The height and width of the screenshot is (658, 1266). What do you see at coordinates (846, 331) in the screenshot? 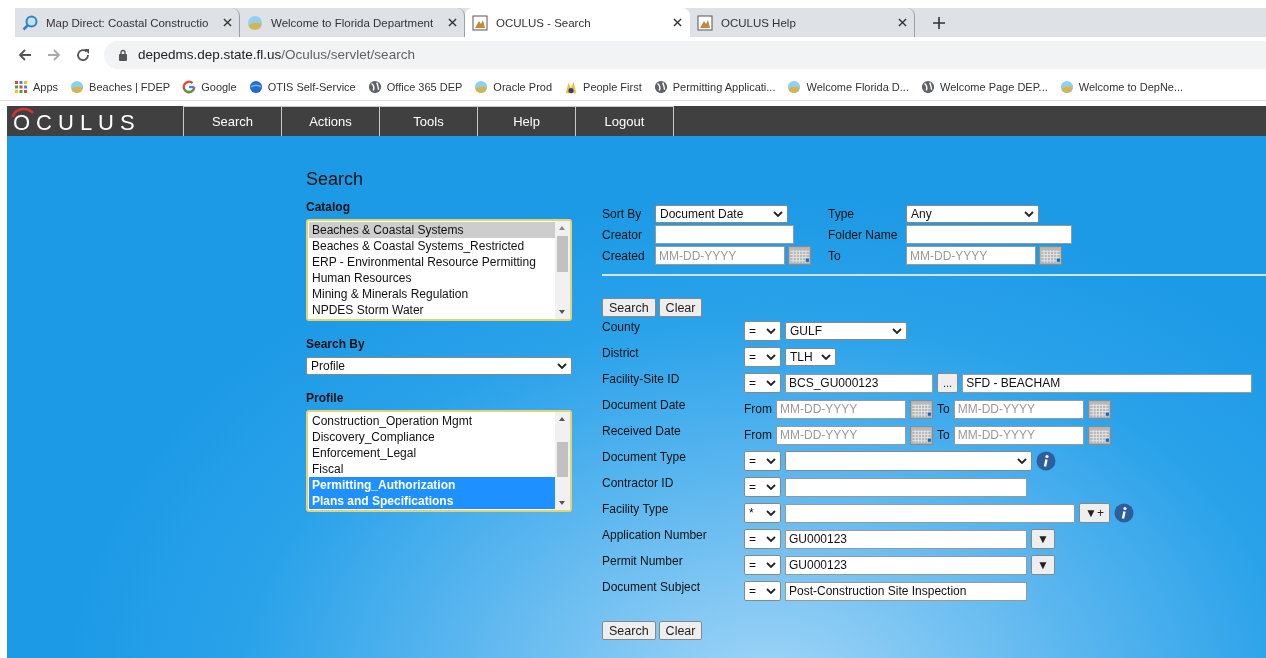
I see `value-dropdown: GULF` at bounding box center [846, 331].